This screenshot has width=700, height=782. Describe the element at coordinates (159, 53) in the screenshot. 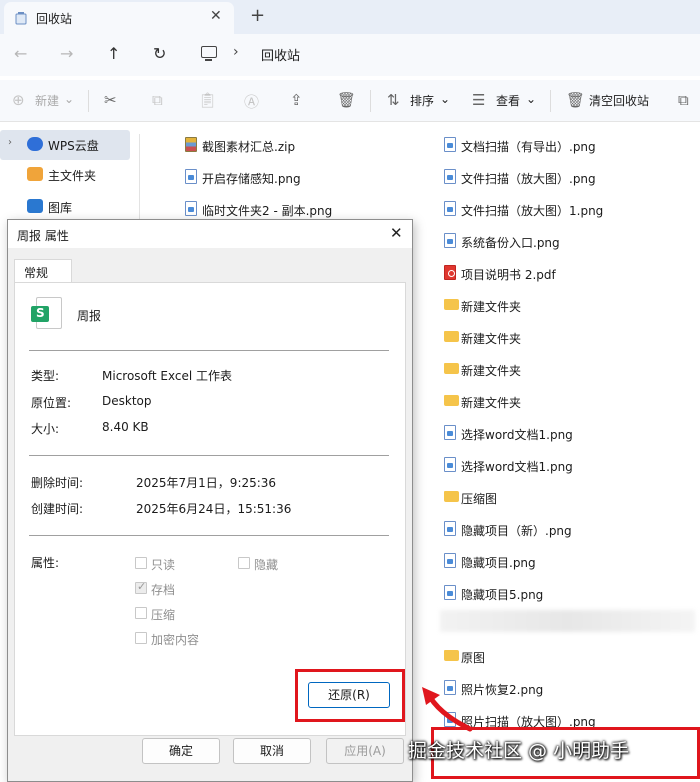

I see `refresh-icon: ↻` at that location.